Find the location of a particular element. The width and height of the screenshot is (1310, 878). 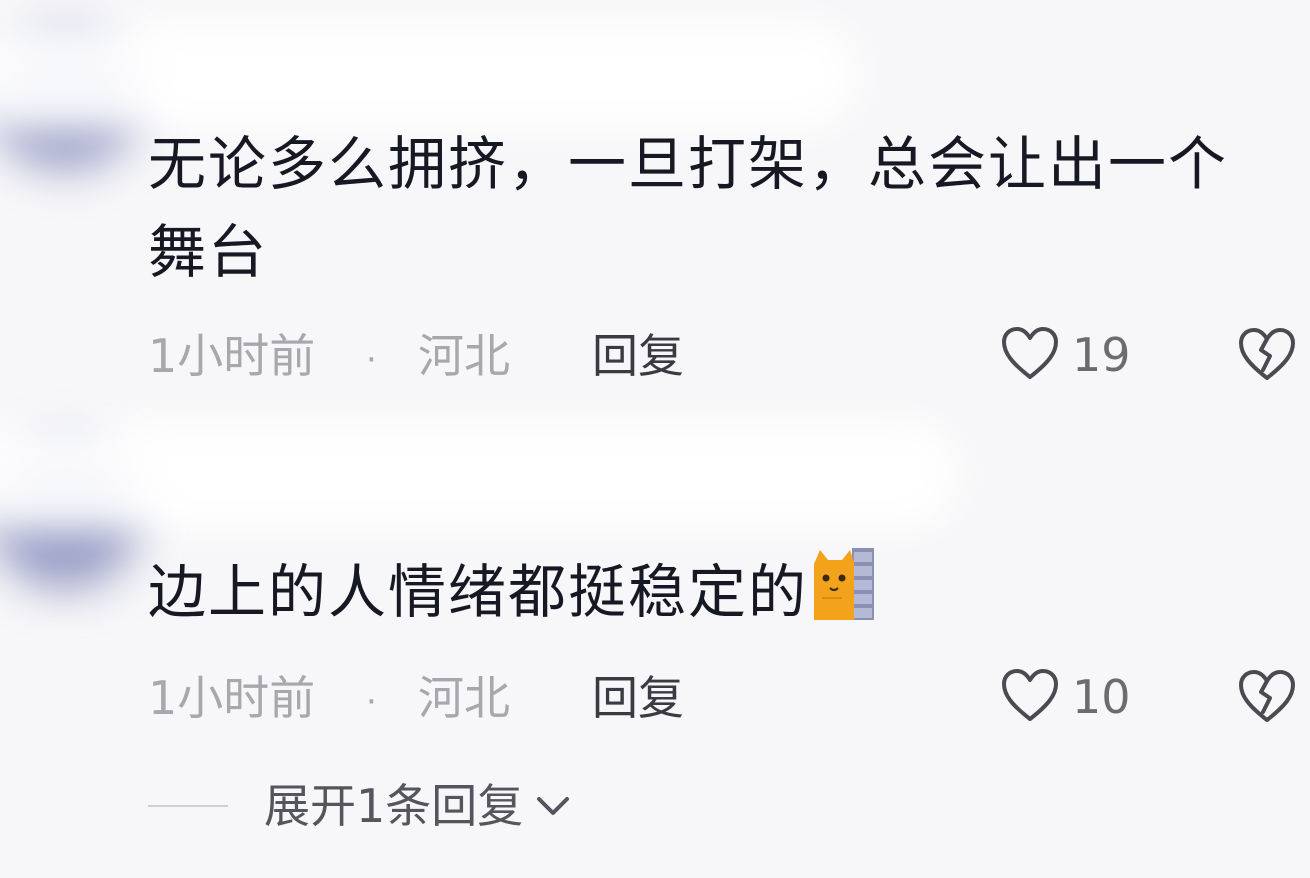

comment-text-body: 边上的人情绪都挺稳定的 is located at coordinates (478, 592).